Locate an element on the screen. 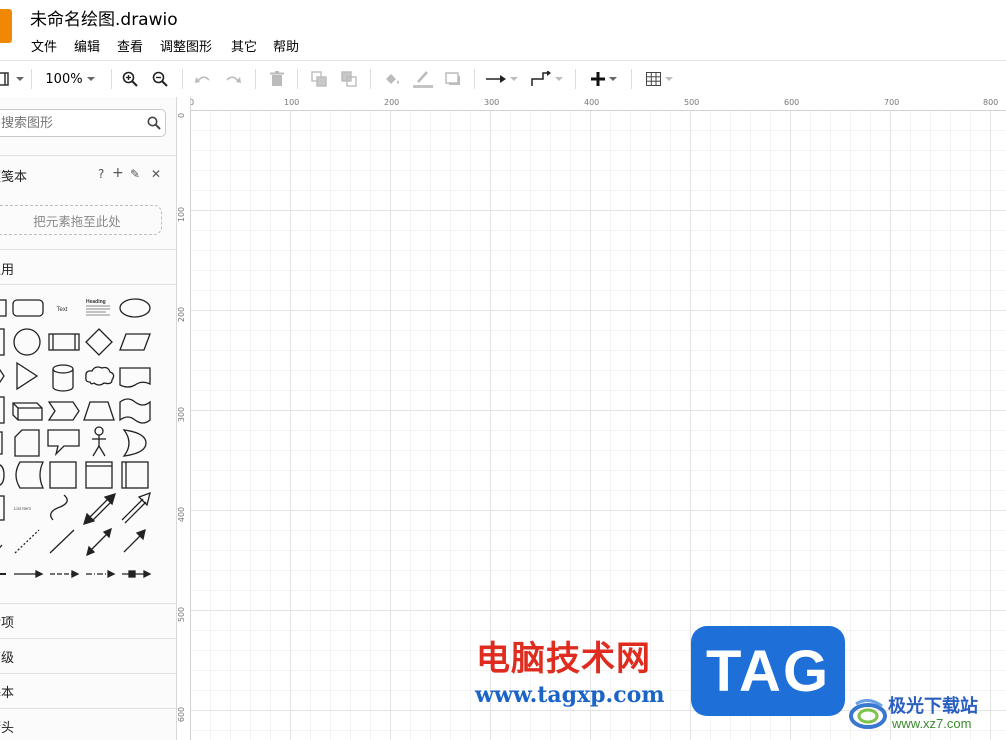 This screenshot has width=1006, height=740. menu-file: 文件 is located at coordinates (44, 45).